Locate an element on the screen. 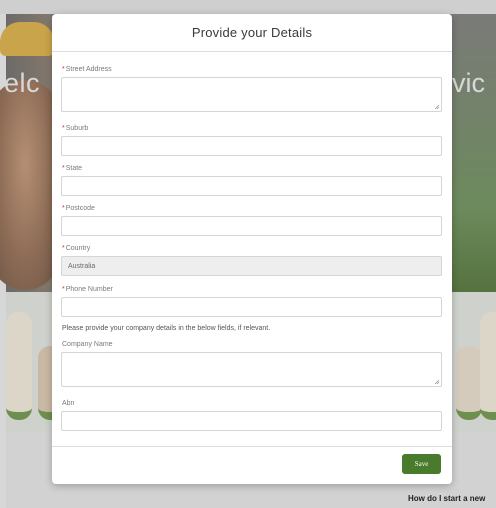 The image size is (496, 508). suburb-label: *Suburb is located at coordinates (75, 128).